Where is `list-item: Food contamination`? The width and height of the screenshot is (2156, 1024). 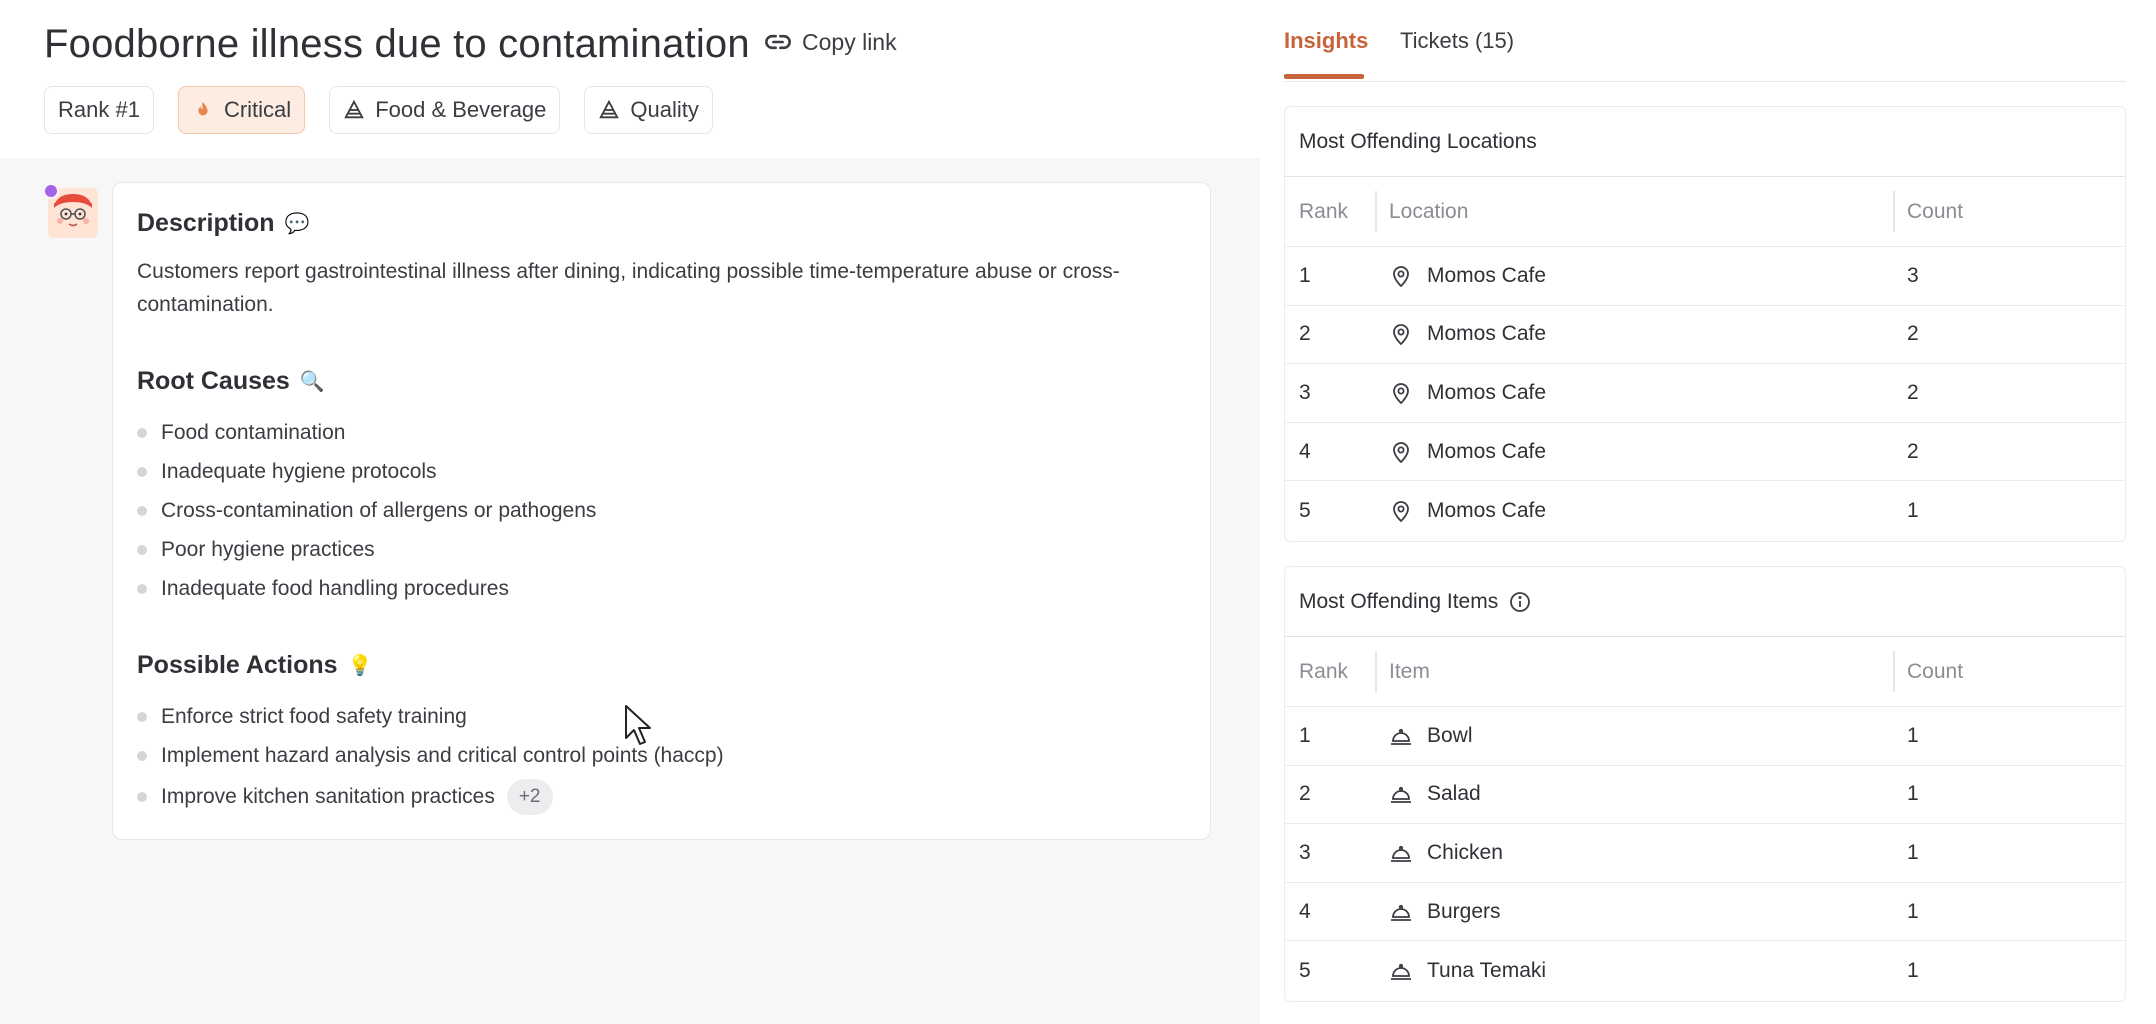
list-item: Food contamination is located at coordinates (366, 432).